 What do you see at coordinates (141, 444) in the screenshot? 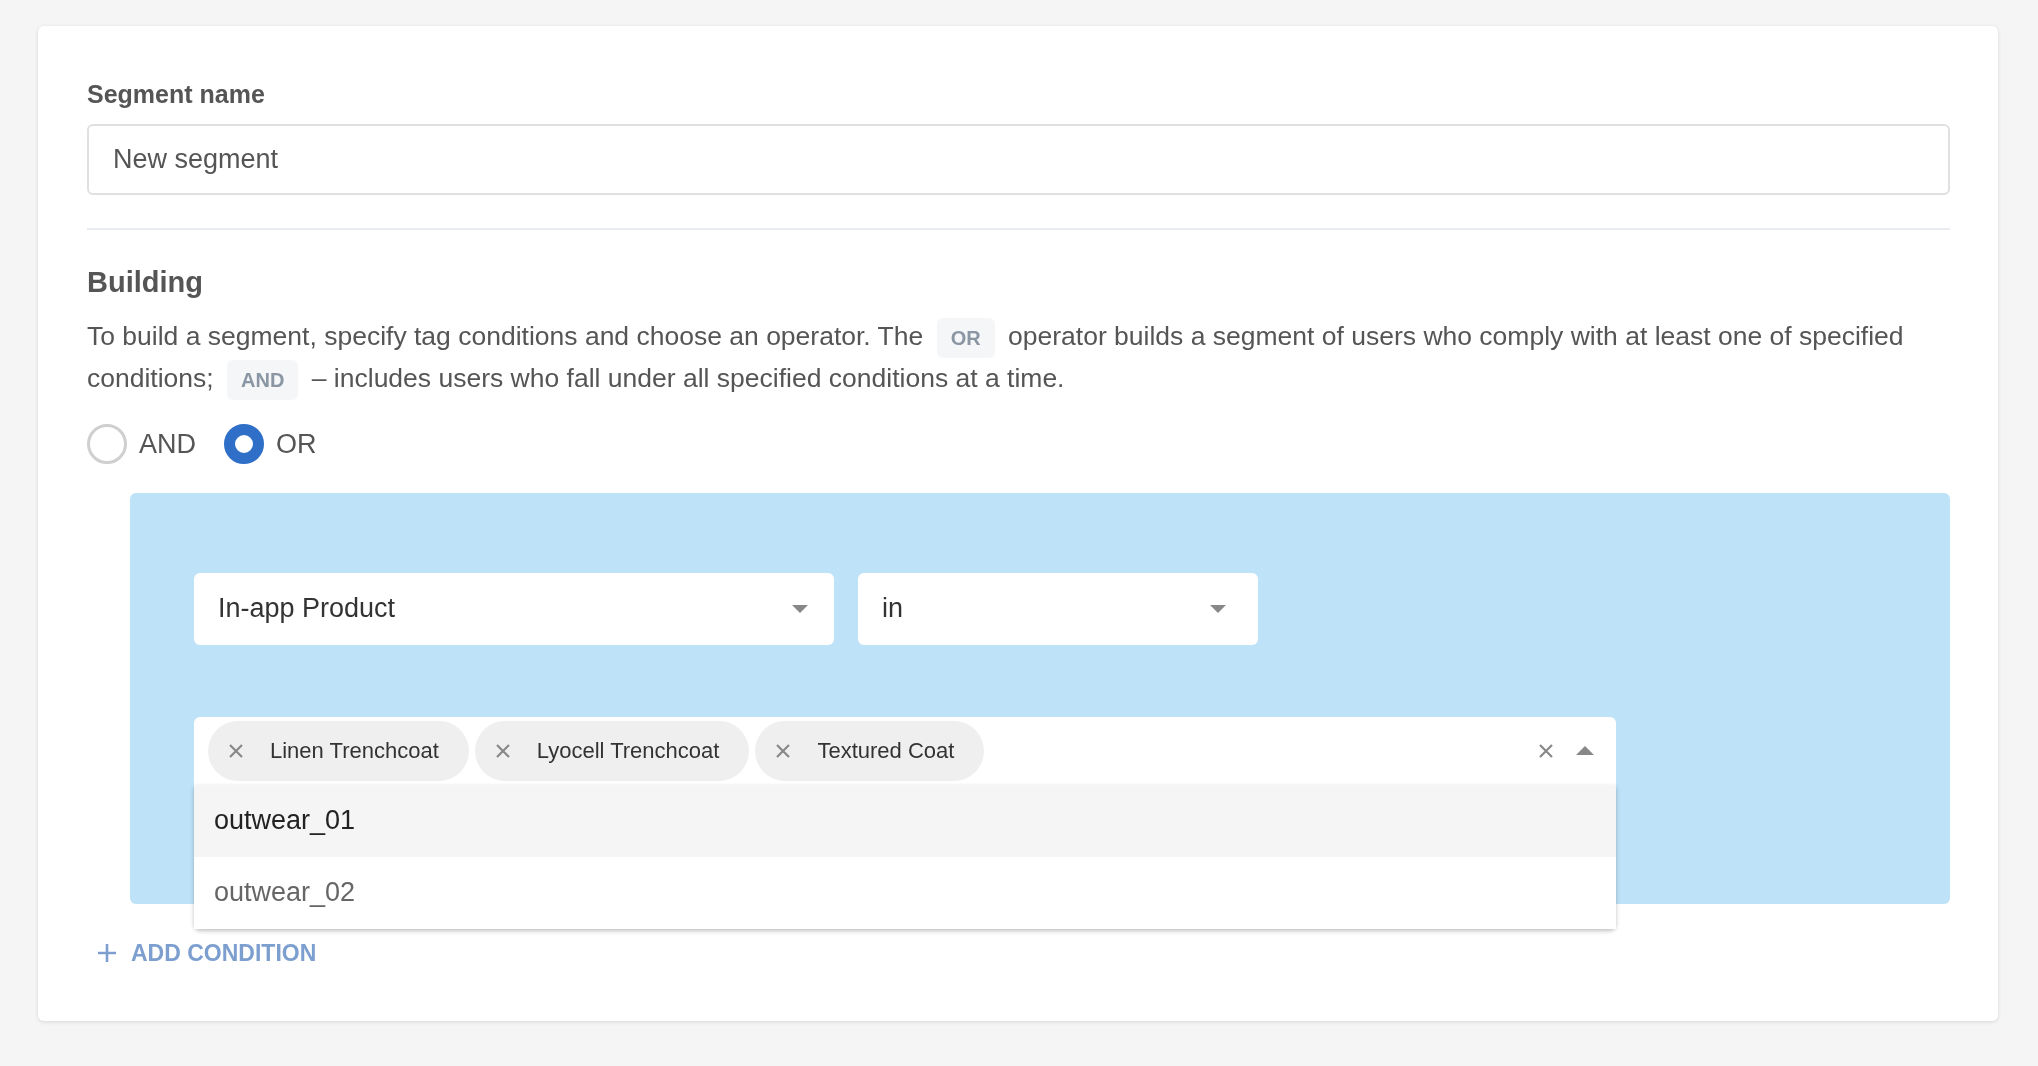
I see `radio-option: AND` at bounding box center [141, 444].